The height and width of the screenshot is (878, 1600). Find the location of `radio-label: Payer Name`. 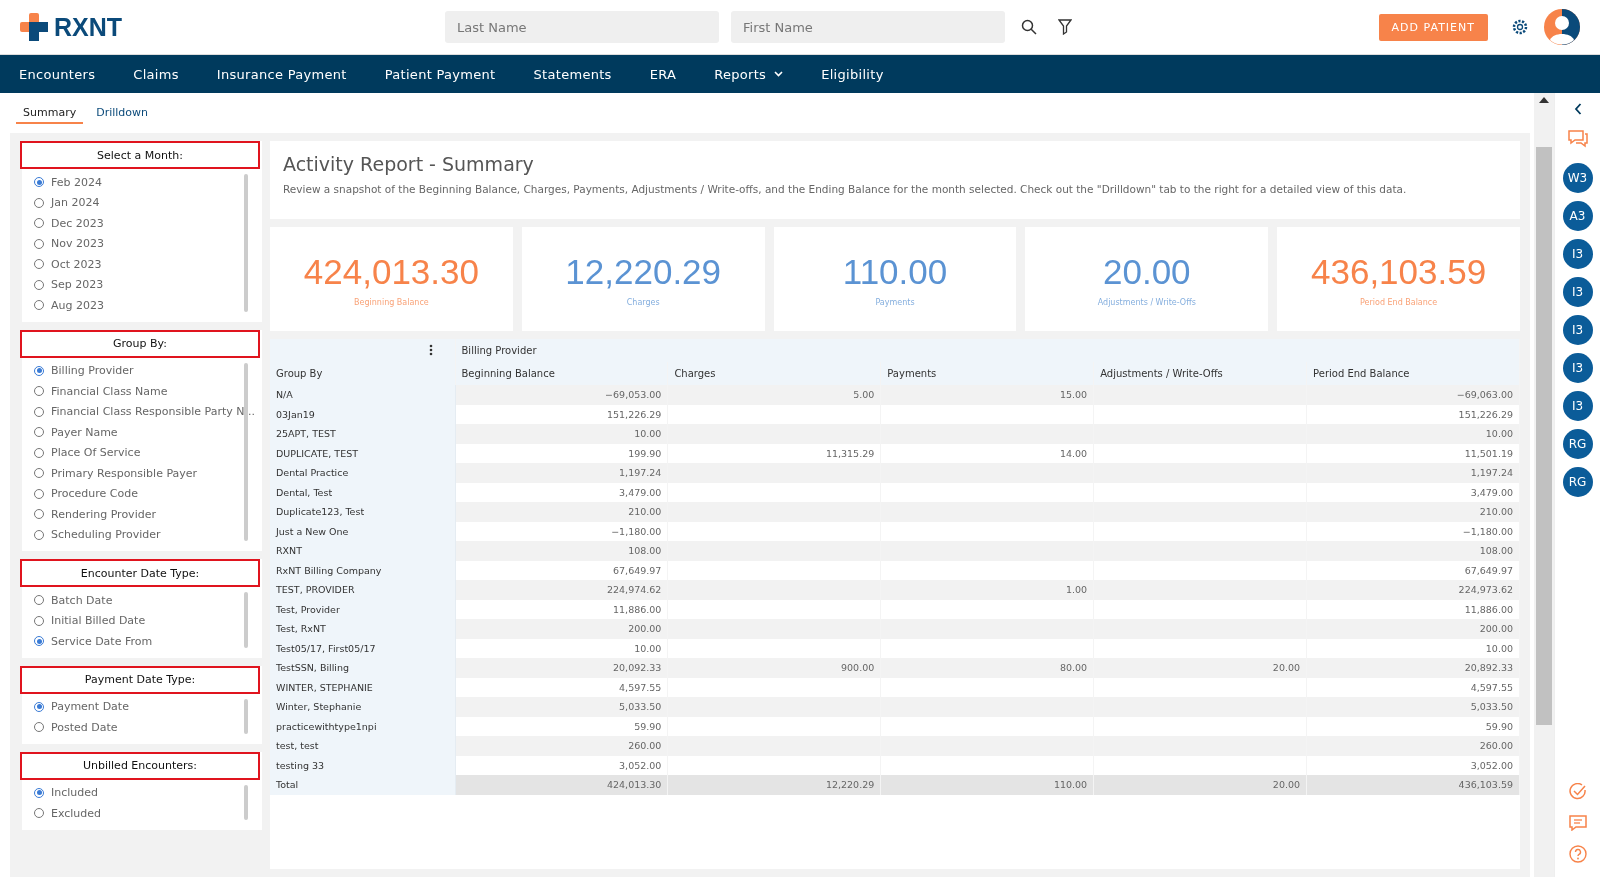

radio-label: Payer Name is located at coordinates (84, 432).